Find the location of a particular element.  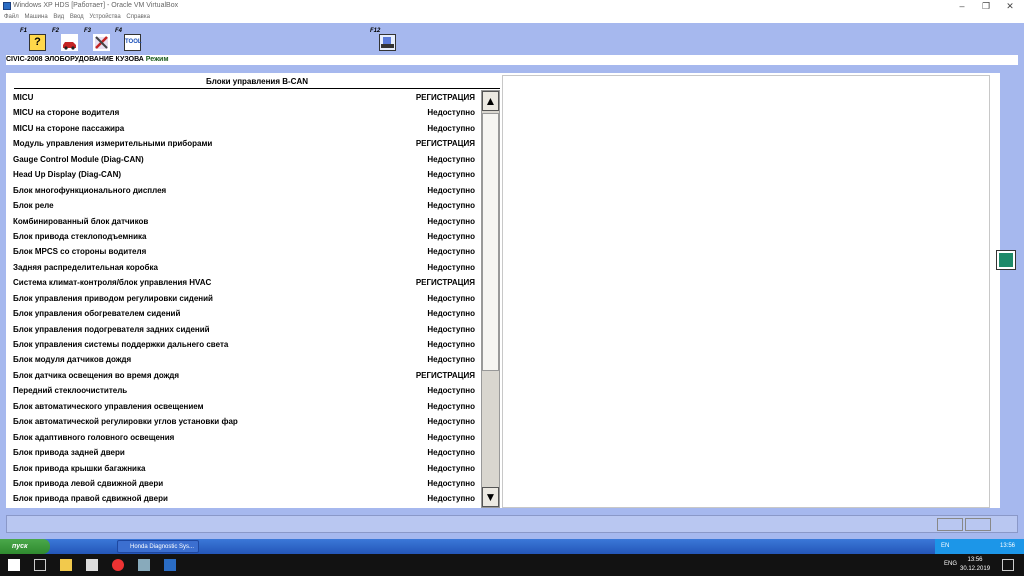

explorer-icon is located at coordinates (66, 565).